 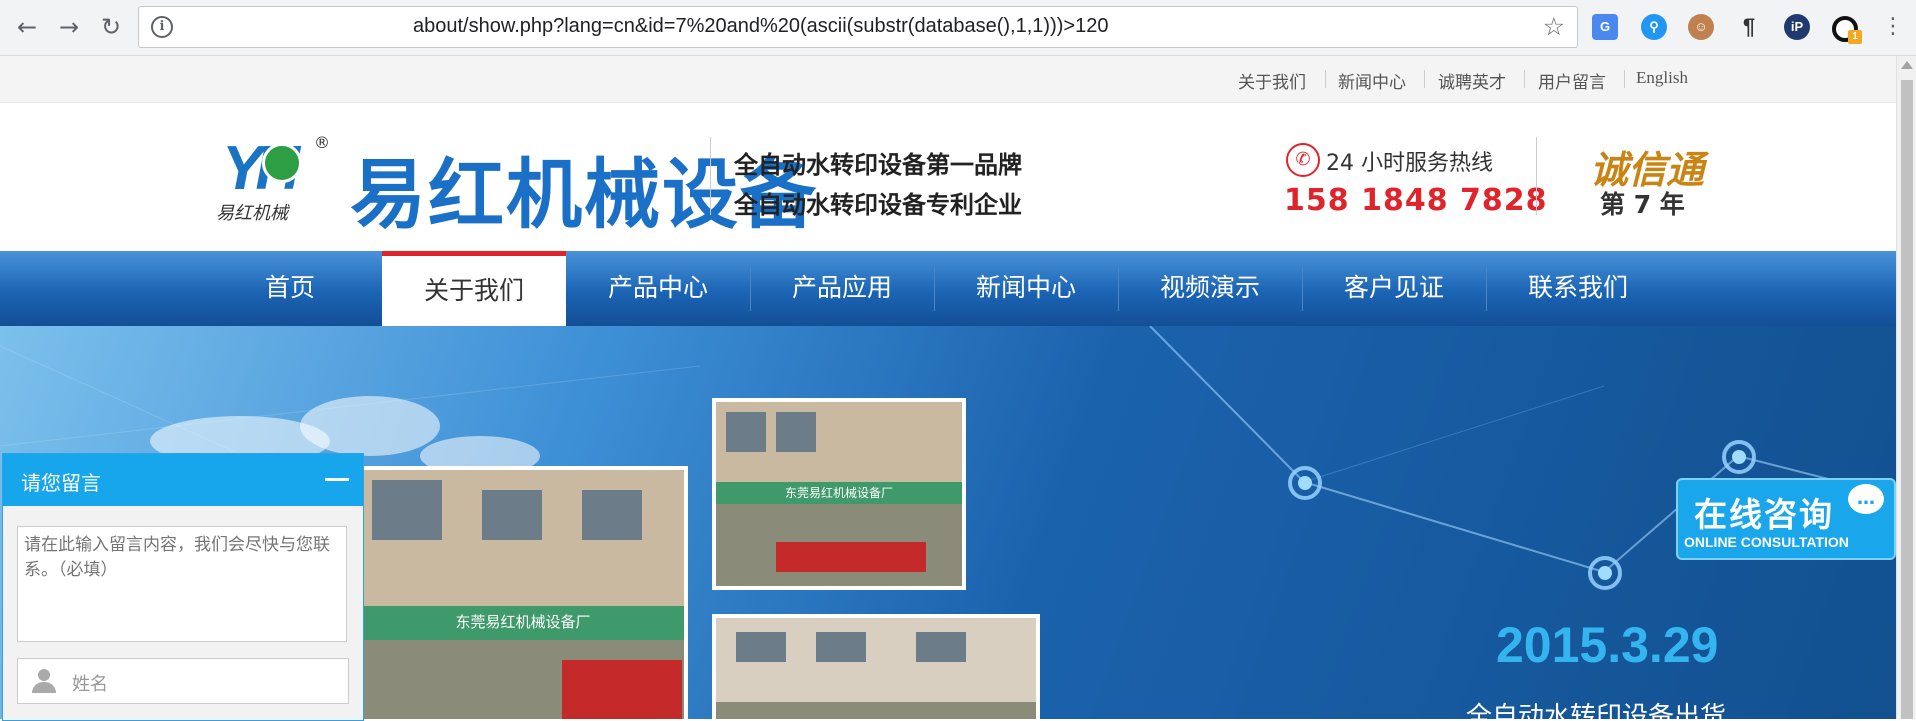 I want to click on pilcrow-extension-icon: ¶, so click(x=1749, y=27).